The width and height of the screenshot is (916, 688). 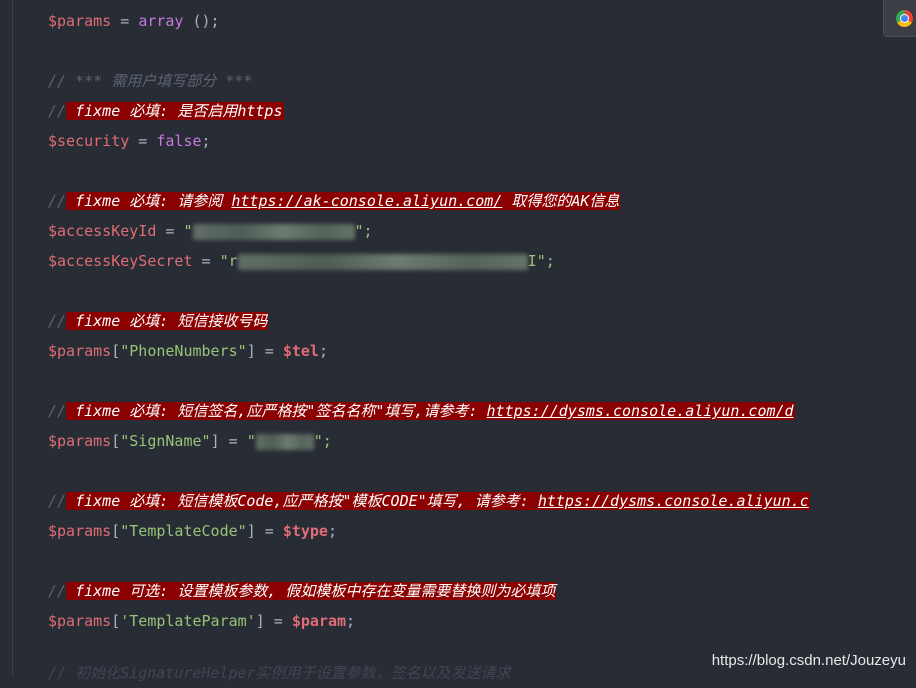 I want to click on variable: $param, so click(x=319, y=621).